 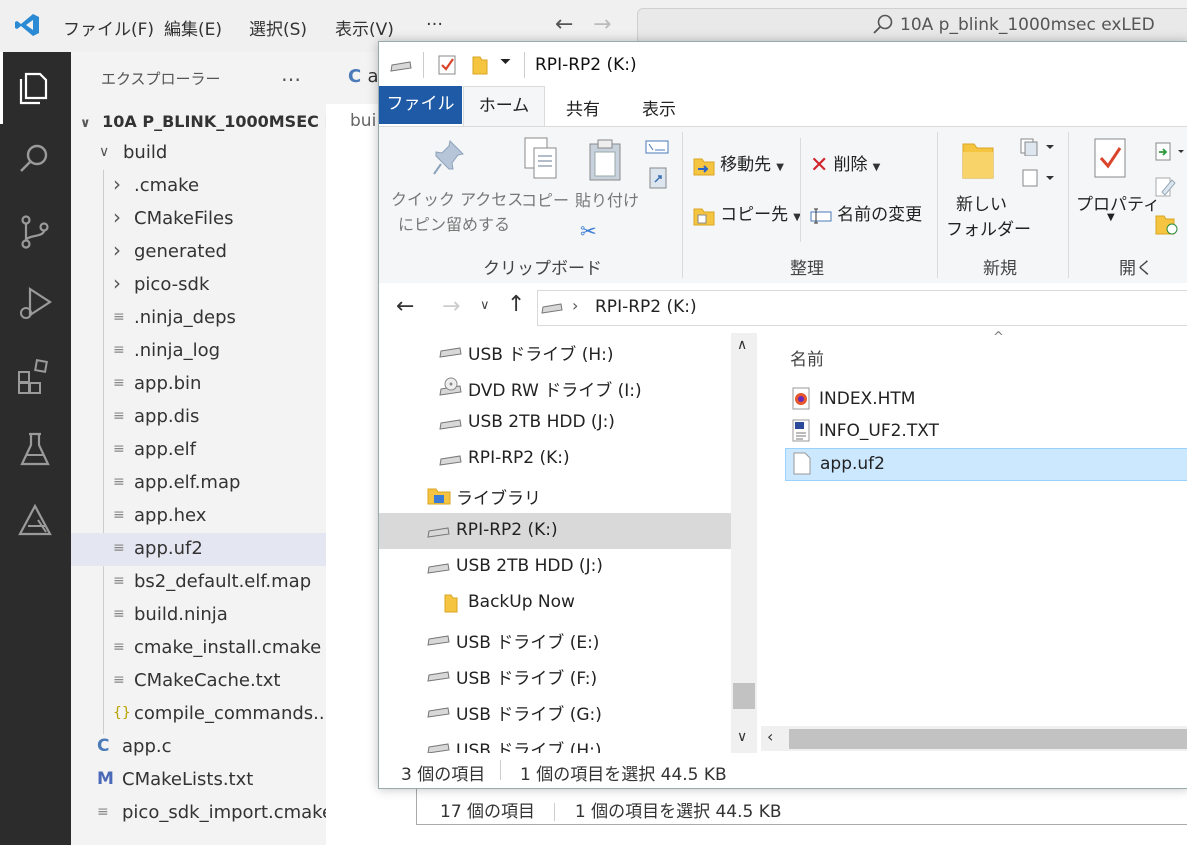 What do you see at coordinates (845, 164) in the screenshot?
I see `delete-button: ✕ 削除 ▼` at bounding box center [845, 164].